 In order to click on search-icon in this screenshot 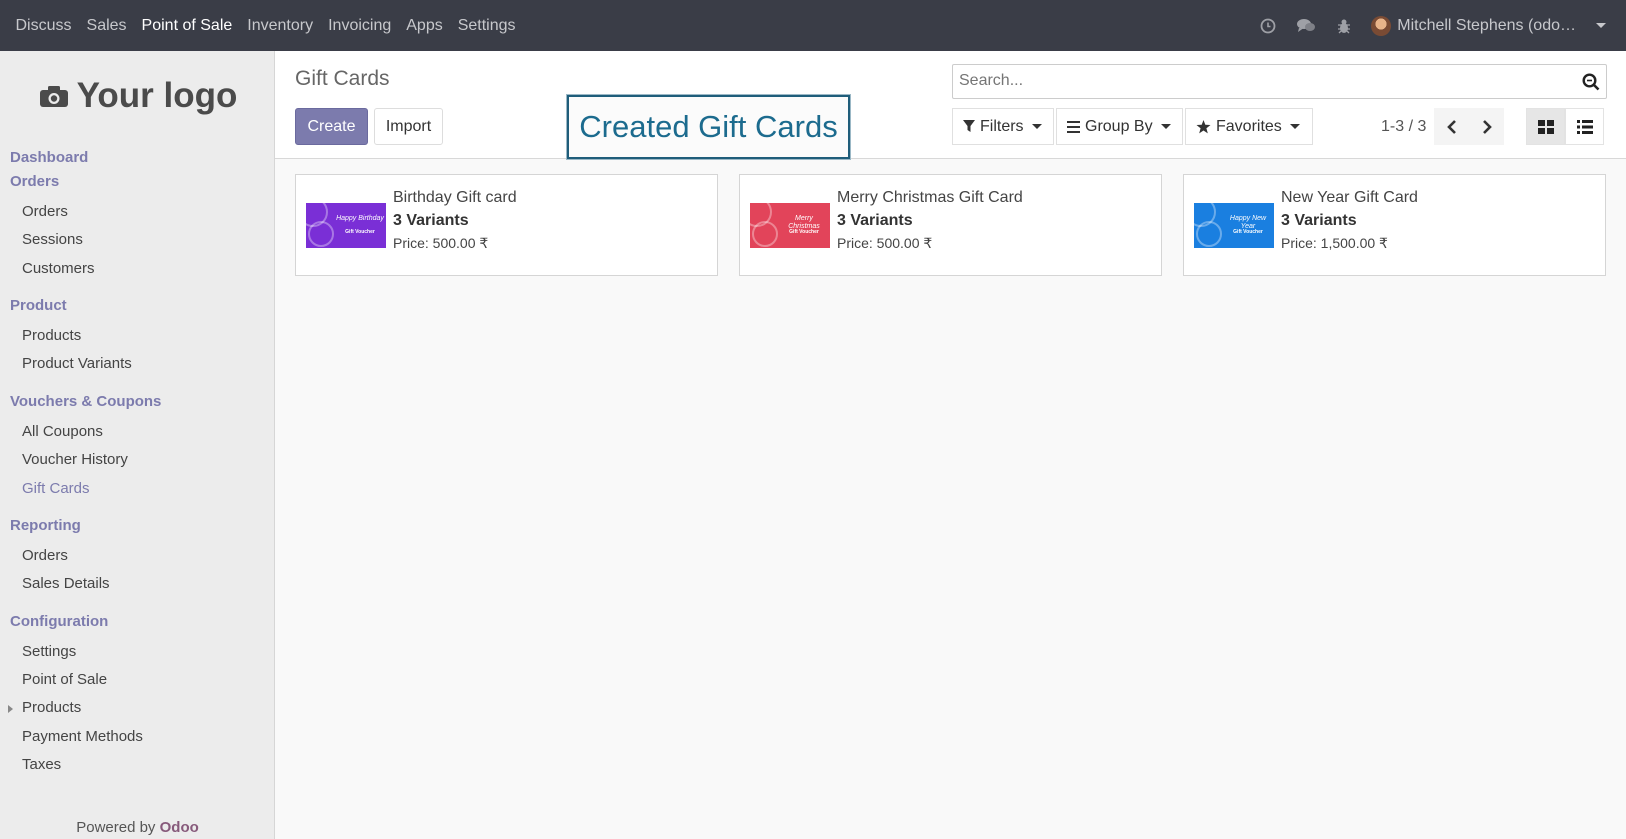, I will do `click(1591, 82)`.